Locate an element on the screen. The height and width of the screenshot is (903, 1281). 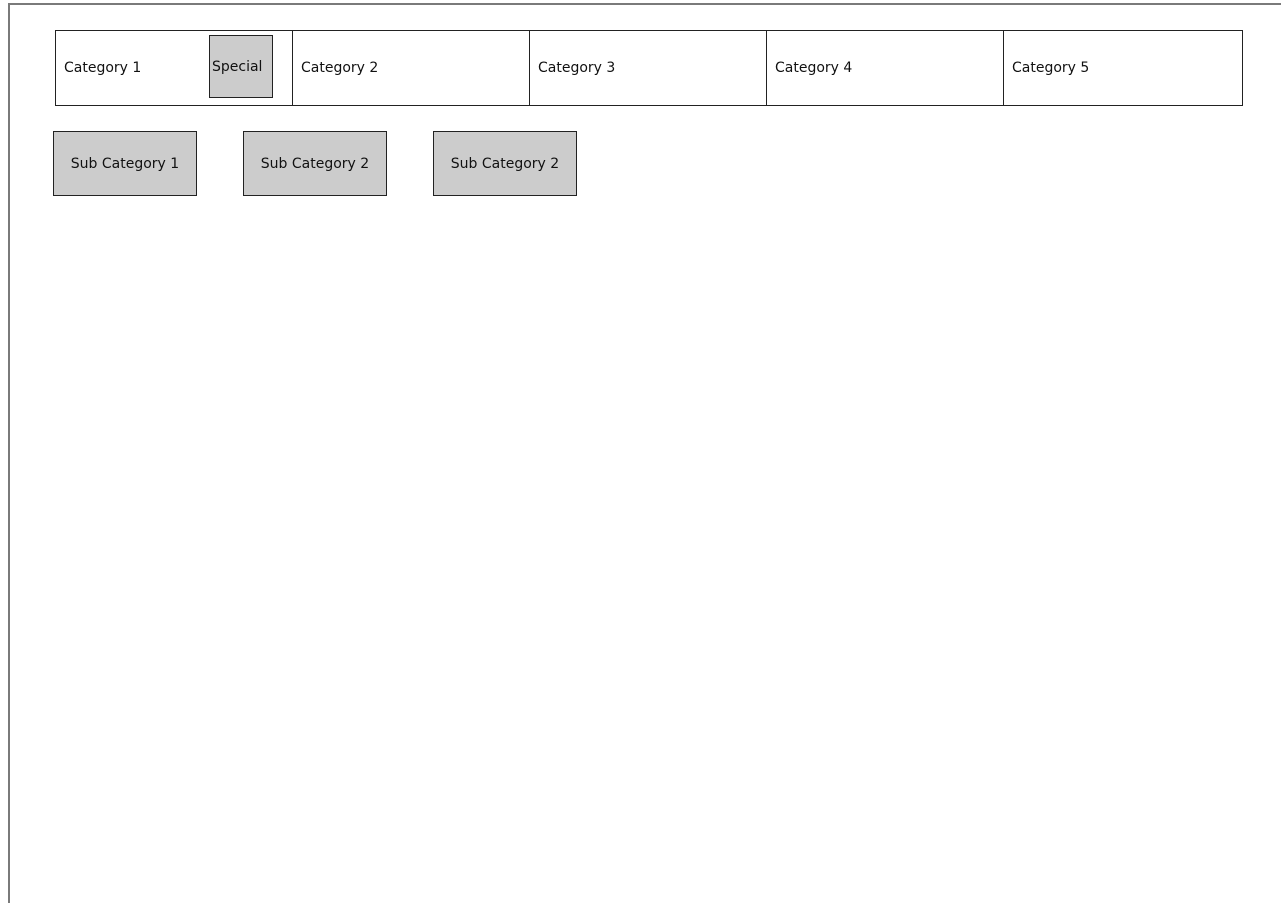
special-button: Special is located at coordinates (241, 66).